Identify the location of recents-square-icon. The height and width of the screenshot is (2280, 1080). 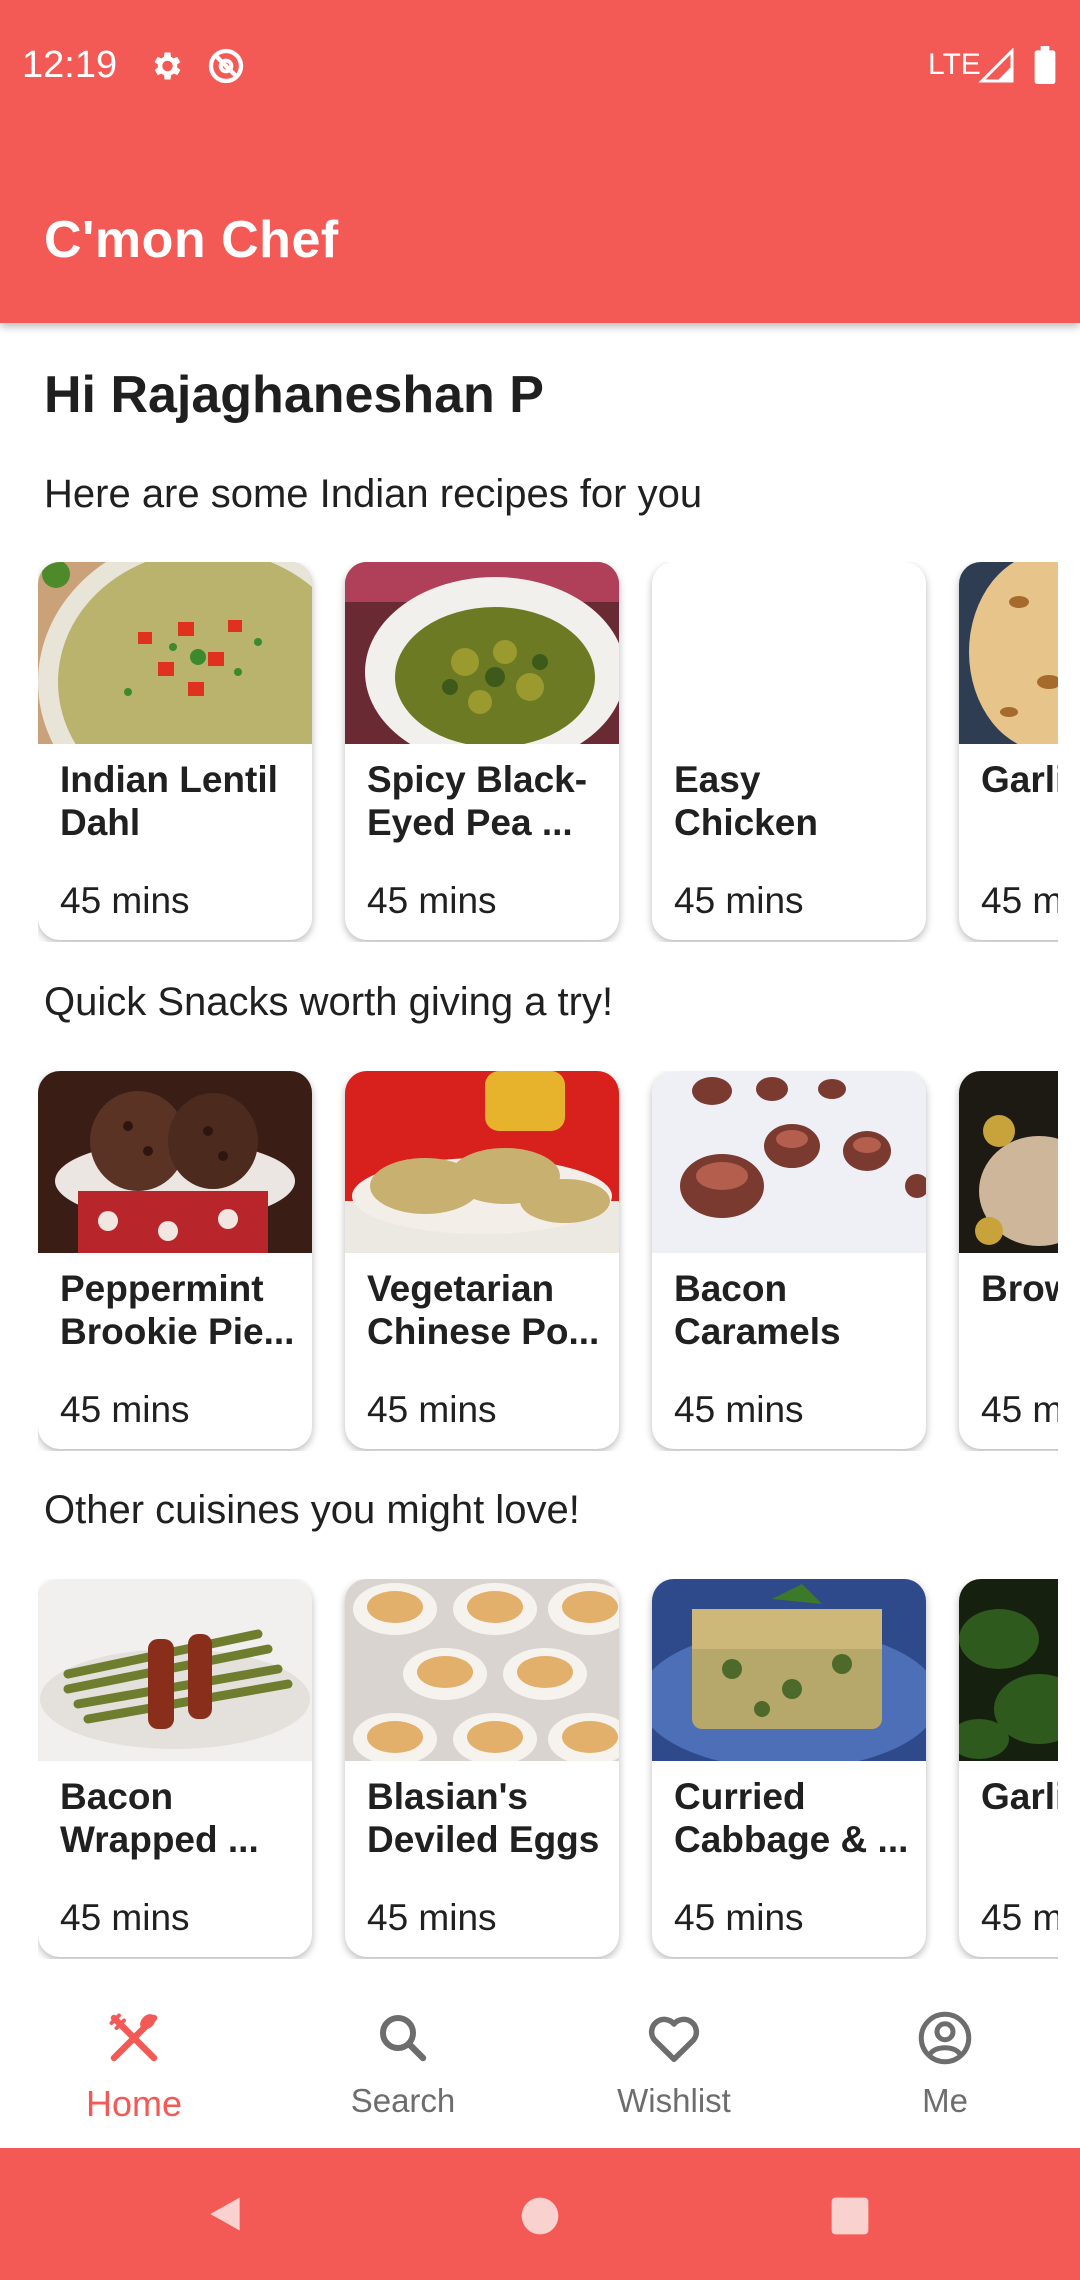
(850, 2218).